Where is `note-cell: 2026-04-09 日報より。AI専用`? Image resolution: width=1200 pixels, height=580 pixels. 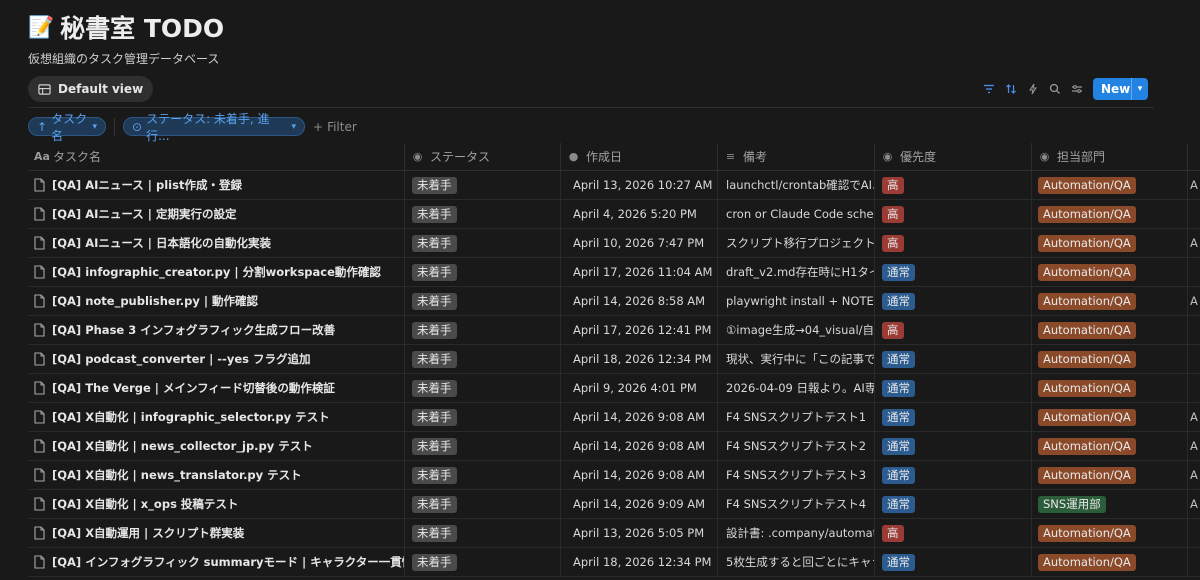
note-cell: 2026-04-09 日報より。AI専用 is located at coordinates (796, 388).